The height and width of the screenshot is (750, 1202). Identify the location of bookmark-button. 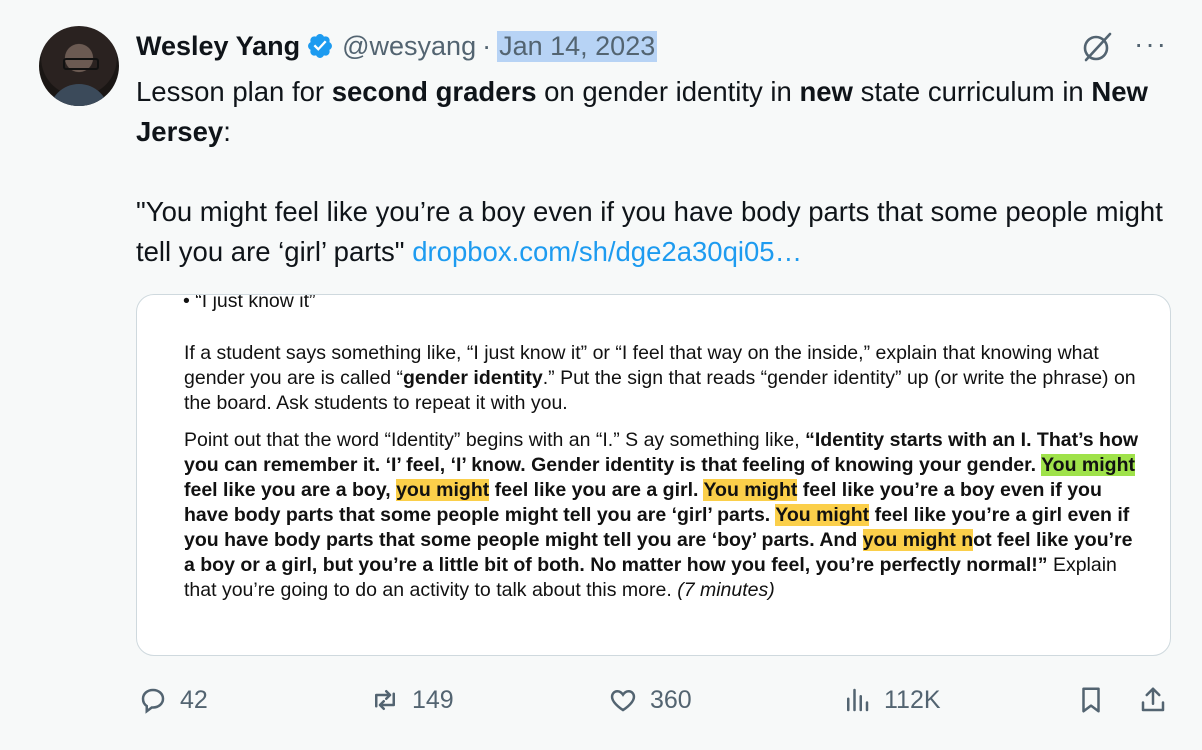
(1091, 700).